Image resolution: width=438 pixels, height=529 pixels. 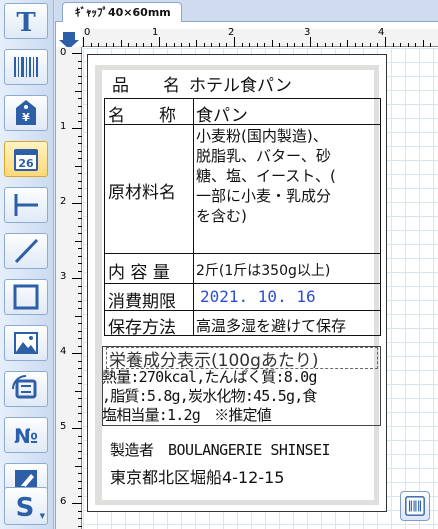 What do you see at coordinates (222, 113) in the screenshot?
I see `name-value: 食パン` at bounding box center [222, 113].